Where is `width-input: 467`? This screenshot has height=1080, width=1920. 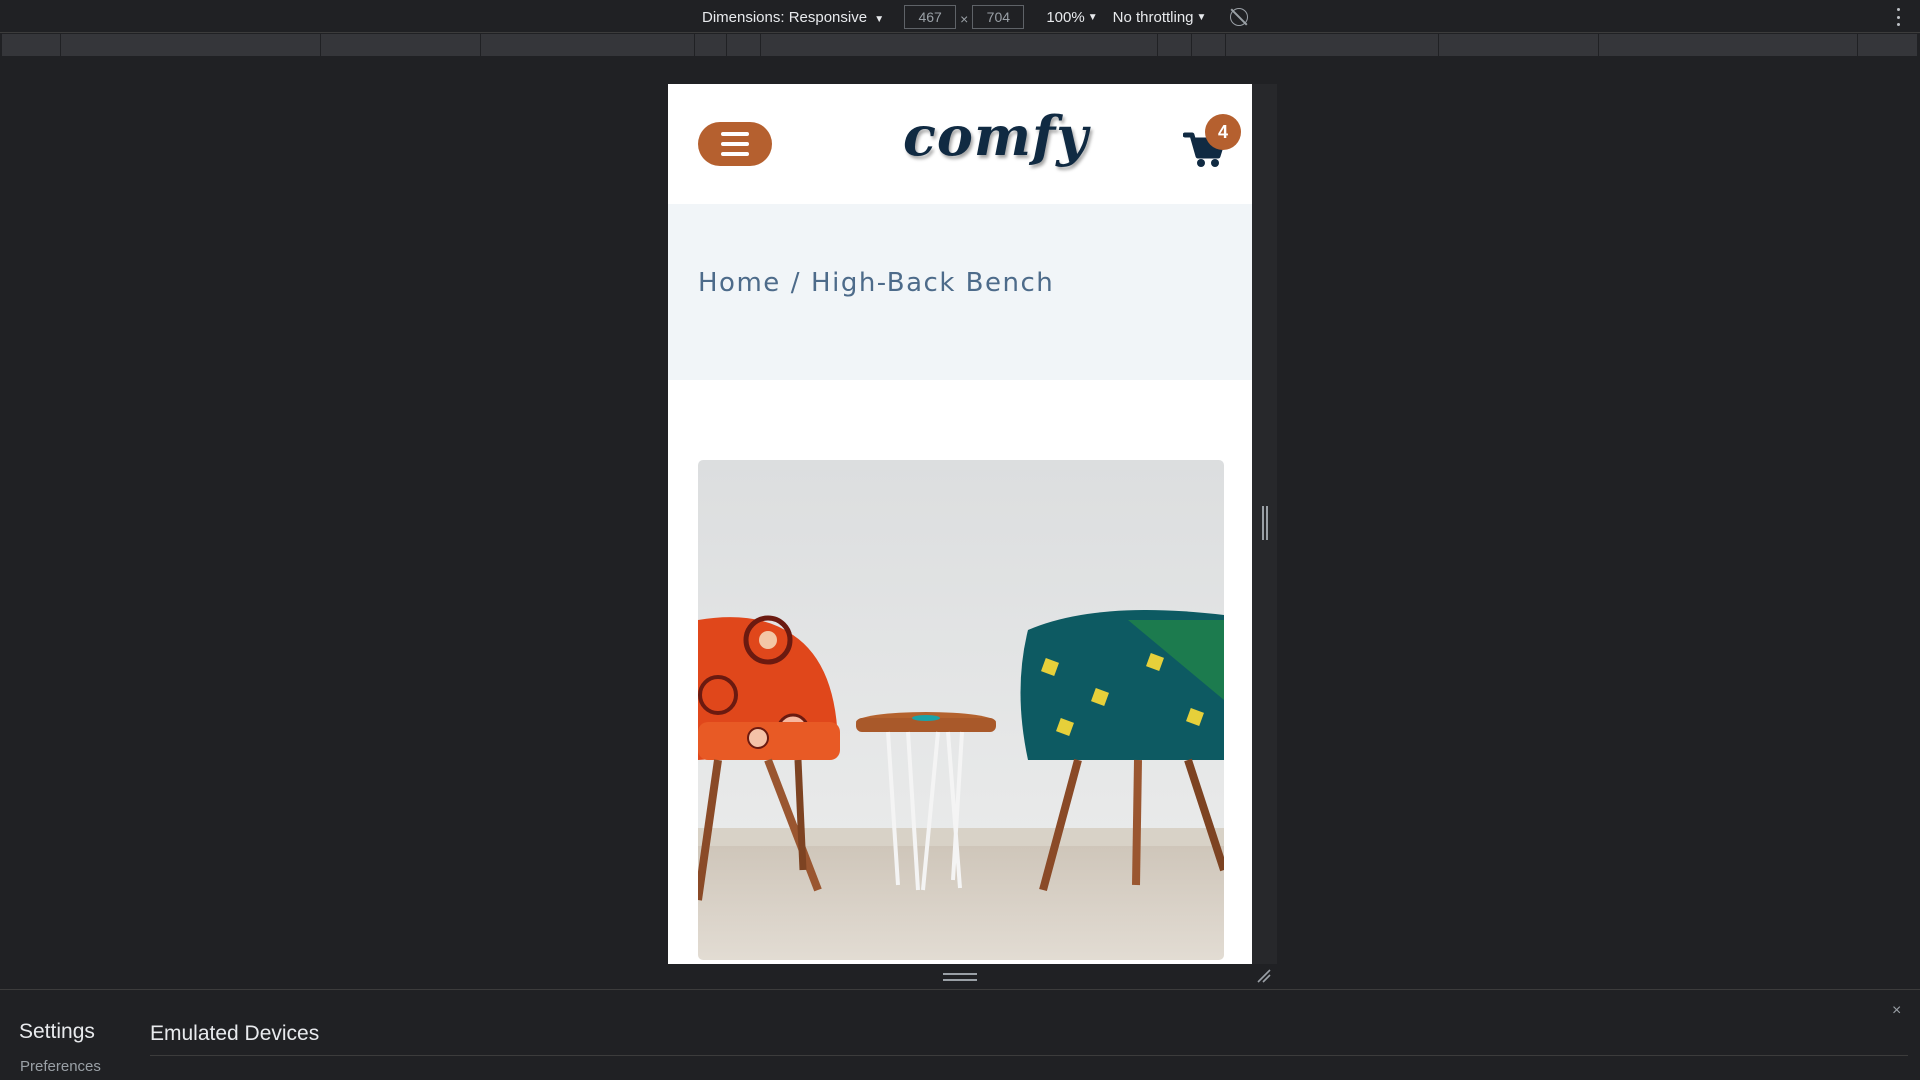
width-input: 467 is located at coordinates (930, 17).